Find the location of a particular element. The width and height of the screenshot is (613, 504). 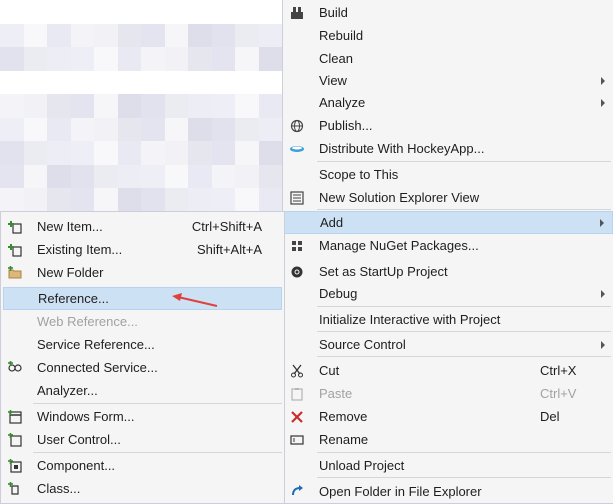

menu-item-label: Open Folder in File Explorer is located at coordinates (400, 491).